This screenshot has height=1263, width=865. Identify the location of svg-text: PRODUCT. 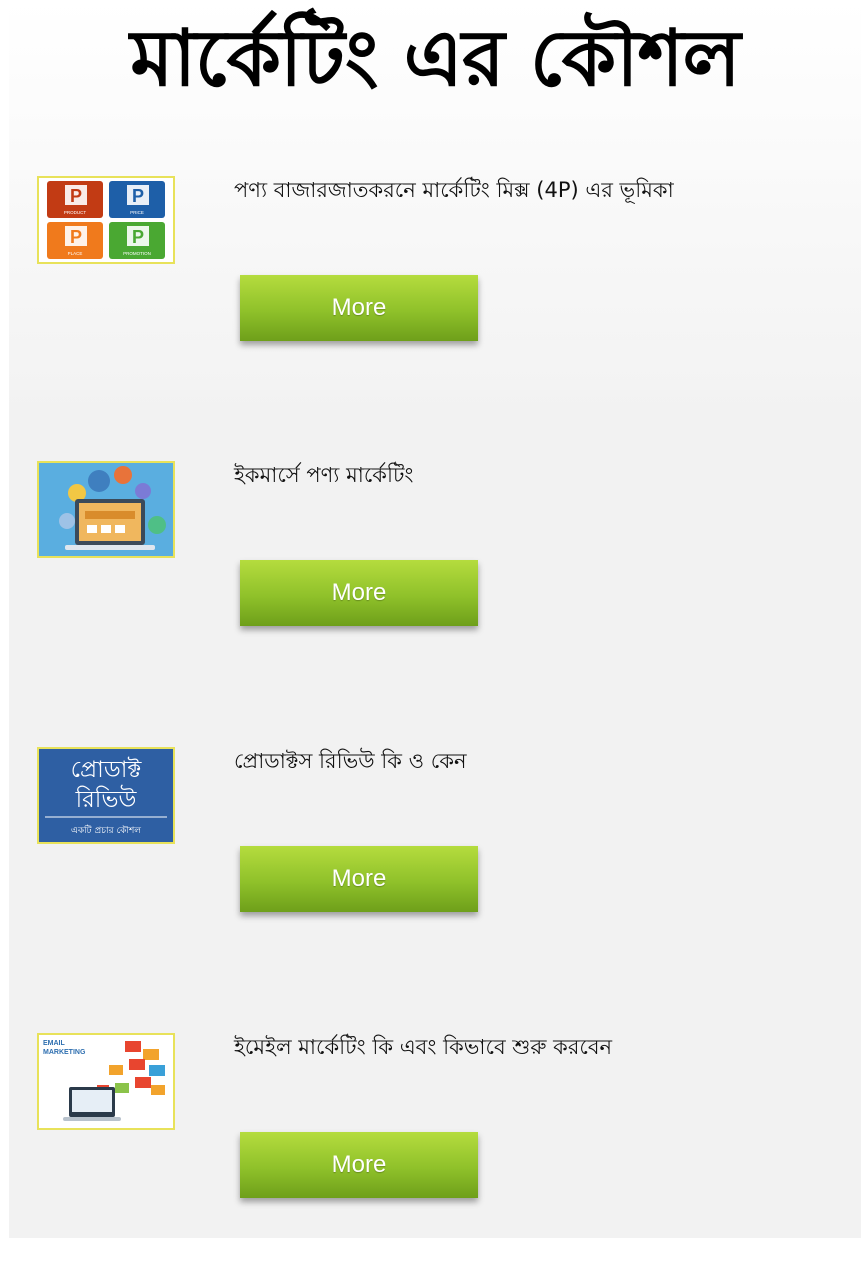
(75, 212).